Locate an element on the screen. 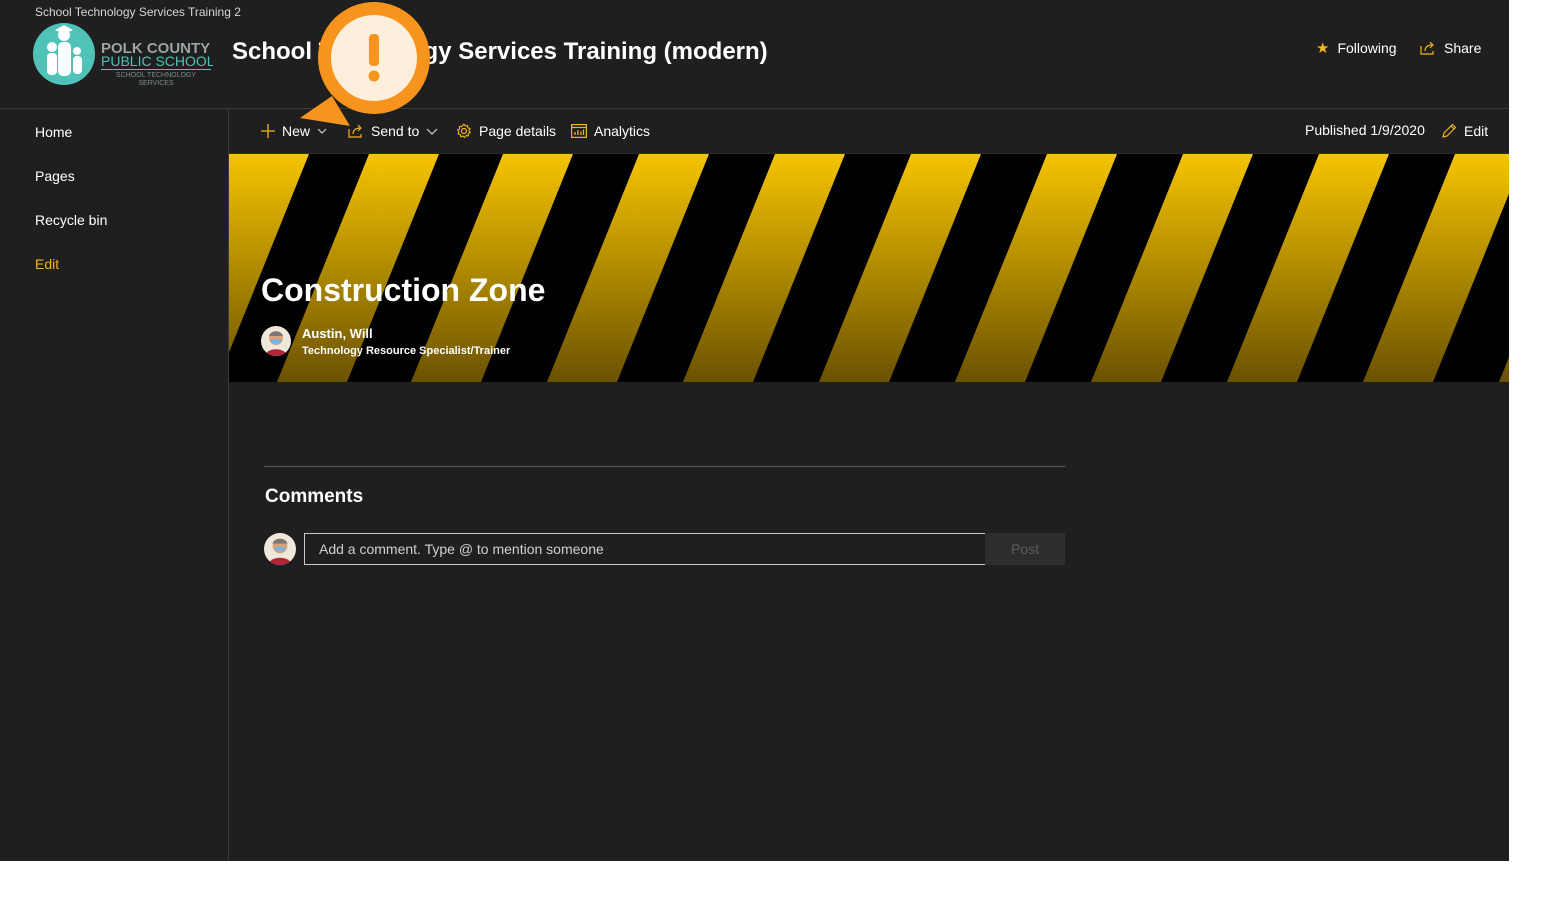  nav-edit-link: Edit is located at coordinates (47, 264).